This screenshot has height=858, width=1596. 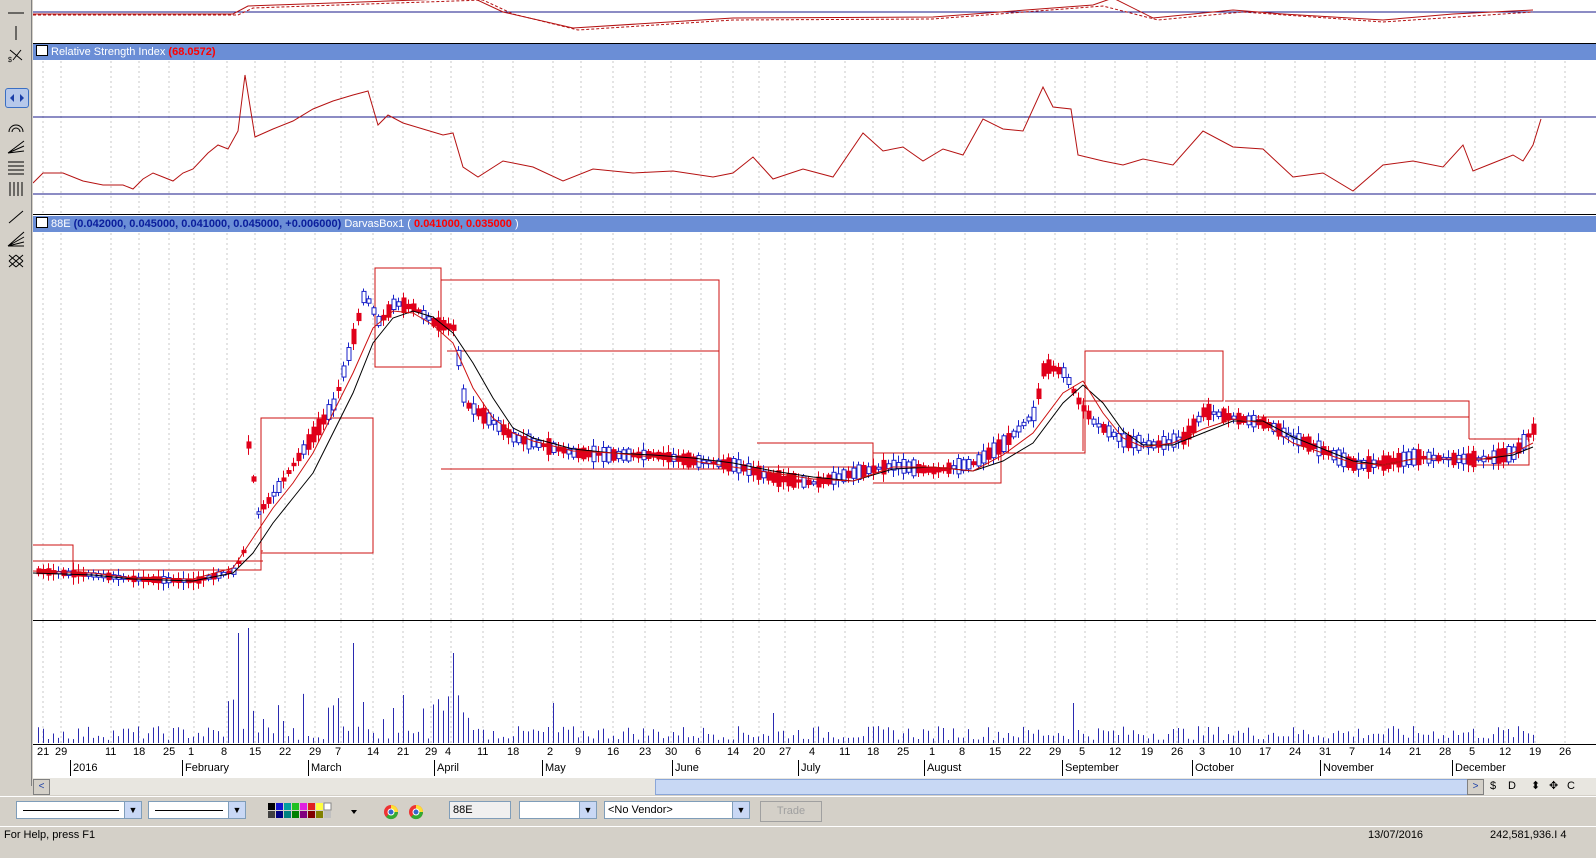 I want to click on x-axis-day-label: 9, so click(x=578, y=752).